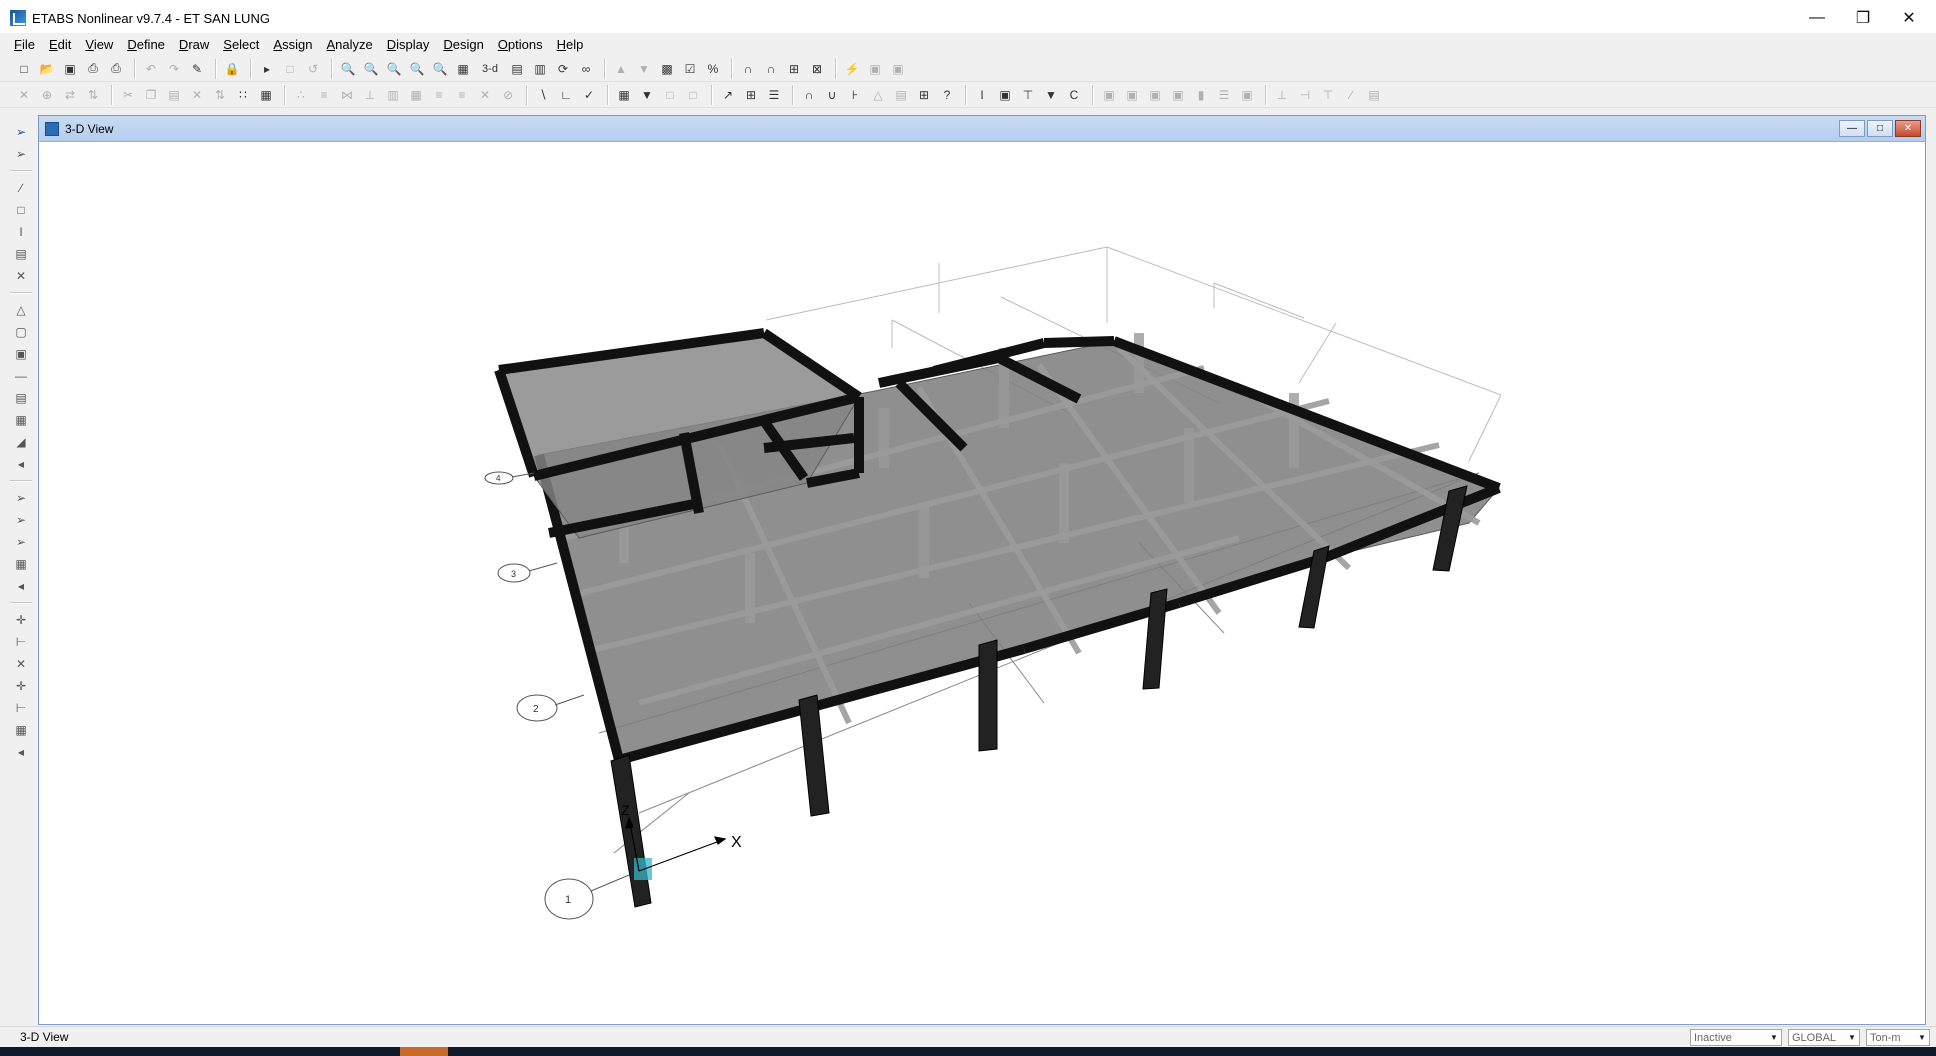  I want to click on snap-to-fine-grid-icon: ▦, so click(21, 730).